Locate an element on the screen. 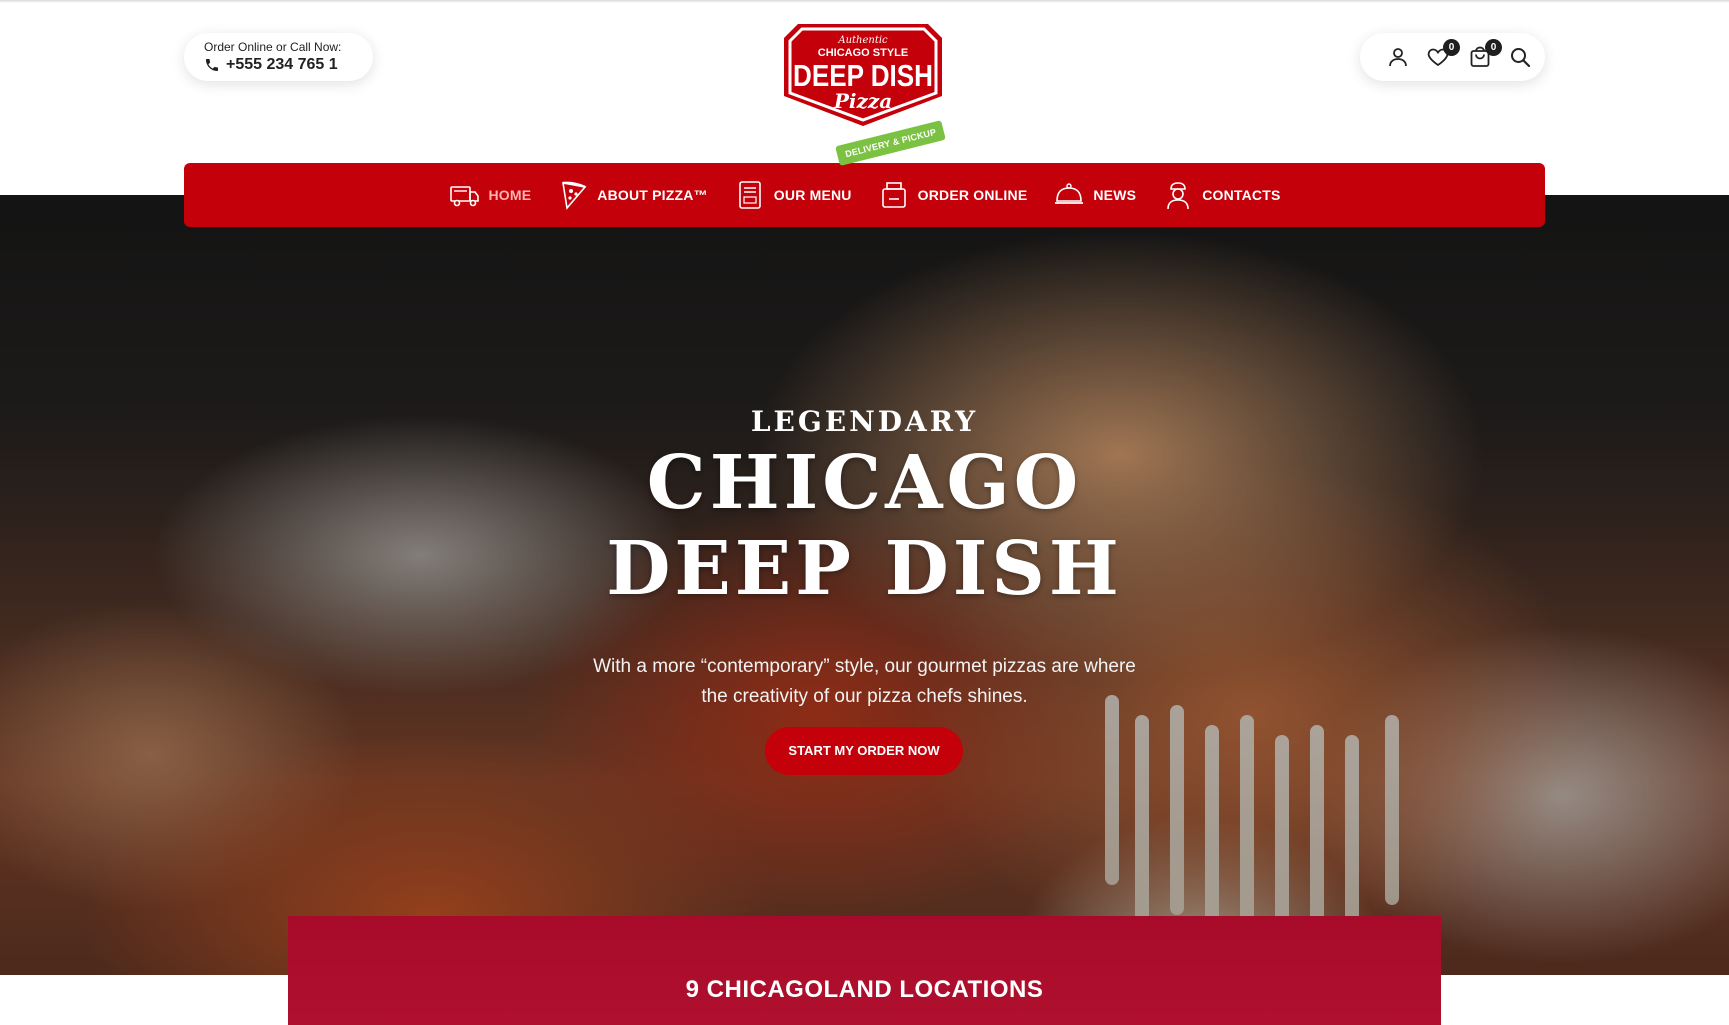  deep-dish-logo: Authentic CHICAGO STYLE DEEP DISH Pizza is located at coordinates (863, 73).